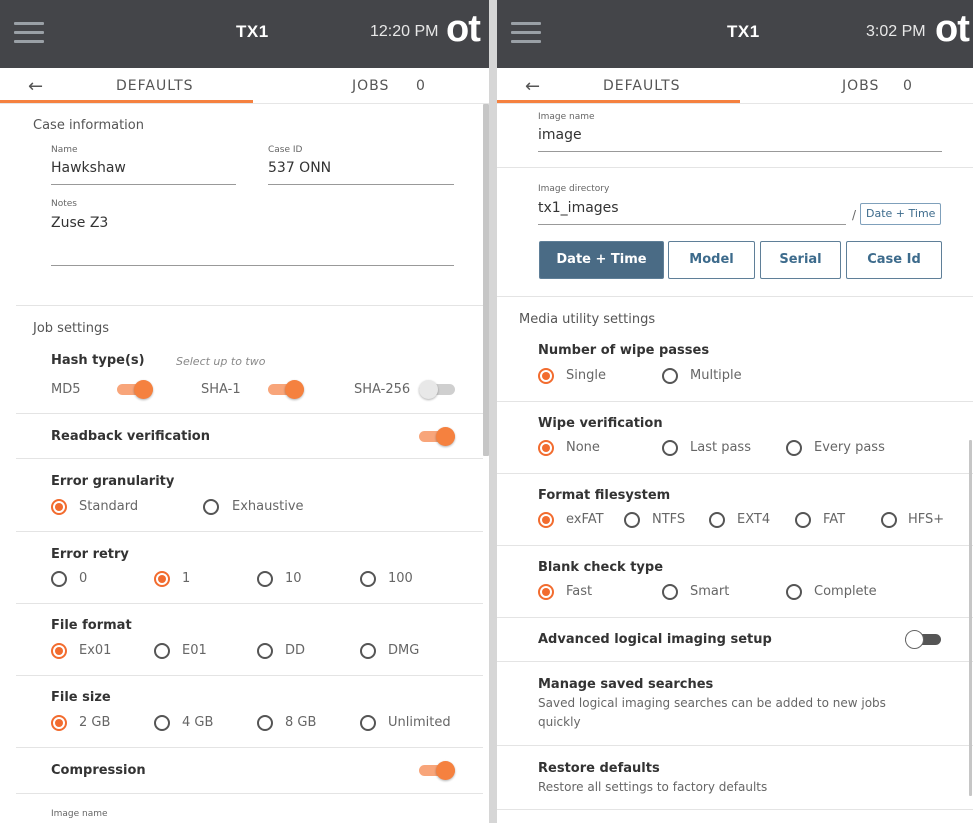  What do you see at coordinates (579, 591) in the screenshot?
I see `blank-fast-label: Fast` at bounding box center [579, 591].